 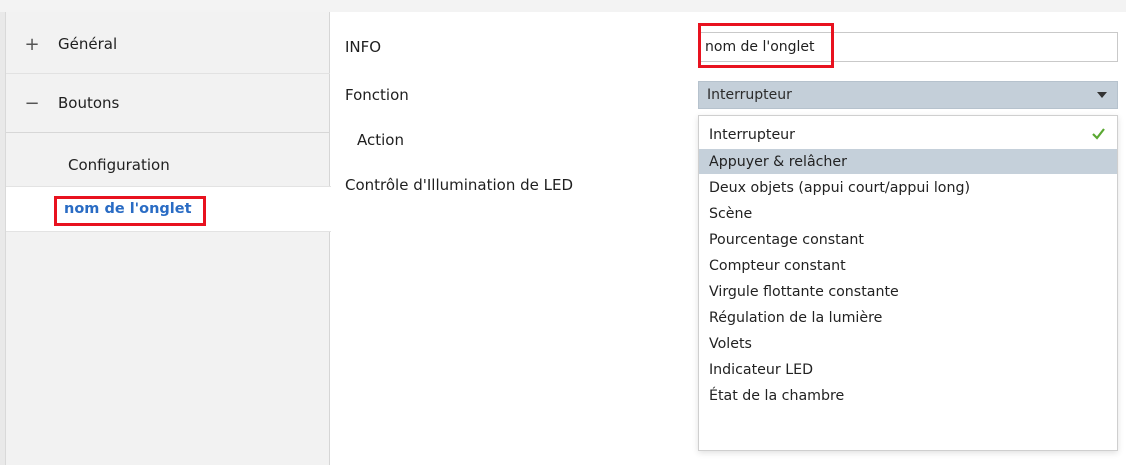 I want to click on dropdown-option: État de la chambre, so click(x=908, y=395).